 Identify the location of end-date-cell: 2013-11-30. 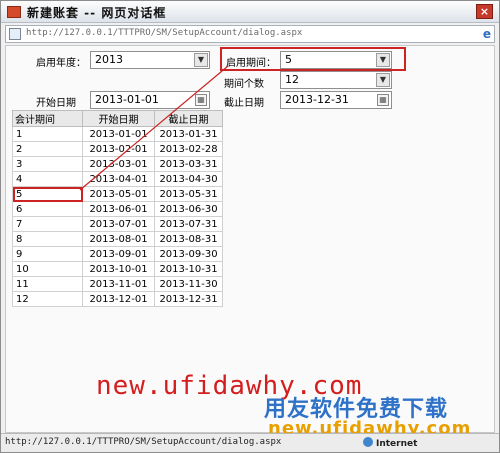
(188, 284).